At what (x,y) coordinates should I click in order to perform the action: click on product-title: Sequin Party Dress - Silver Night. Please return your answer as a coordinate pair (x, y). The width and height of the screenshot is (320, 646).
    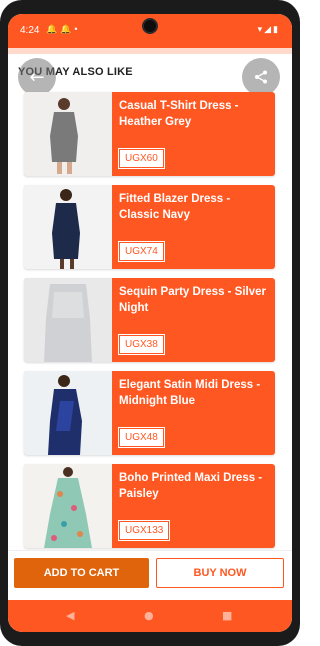
    Looking at the image, I should click on (193, 300).